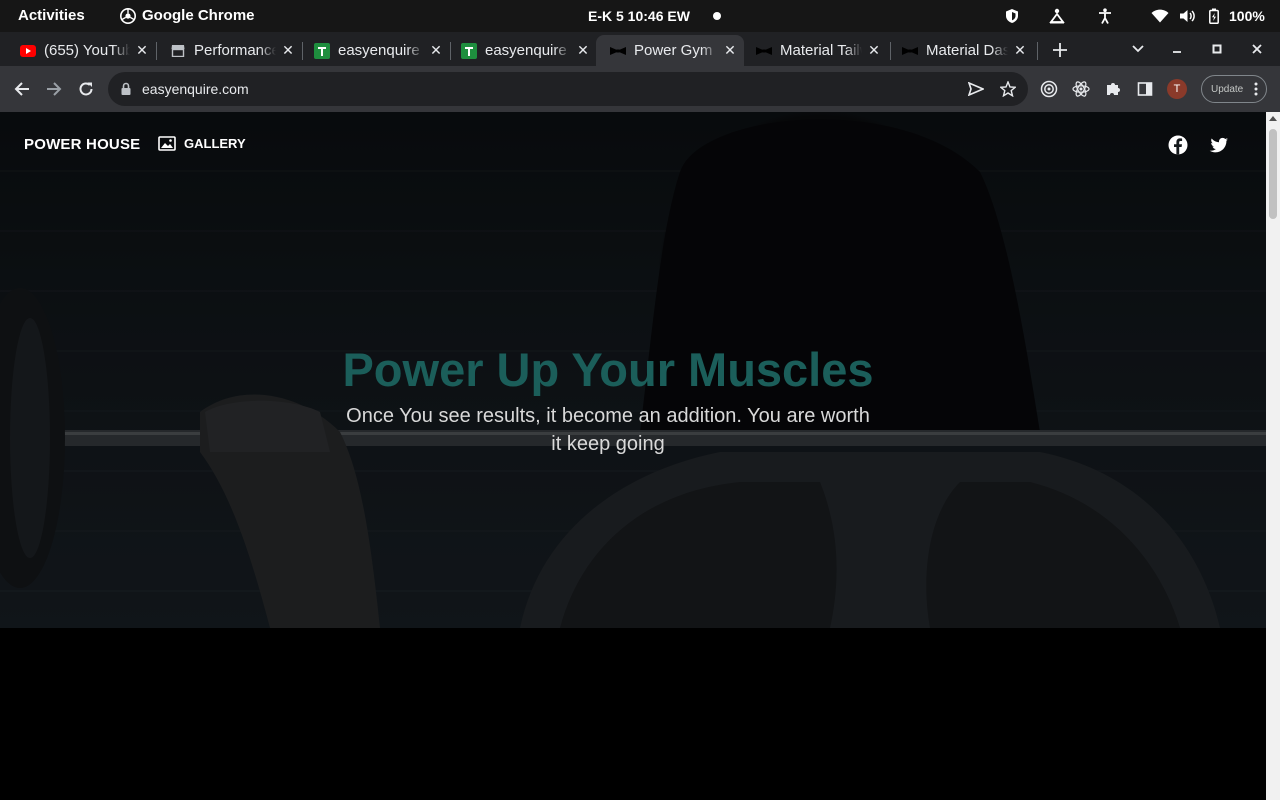 Image resolution: width=1280 pixels, height=800 pixels. Describe the element at coordinates (1177, 89) in the screenshot. I see `profile-avatar: T` at that location.